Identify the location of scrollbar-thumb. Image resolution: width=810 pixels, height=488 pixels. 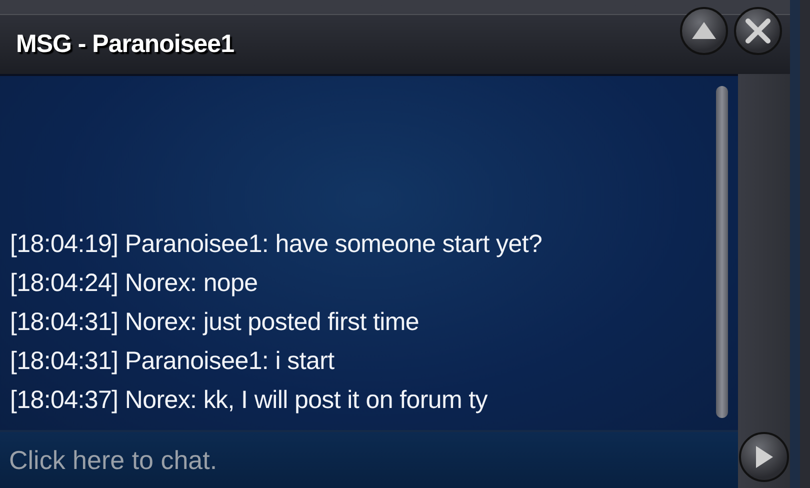
(722, 252).